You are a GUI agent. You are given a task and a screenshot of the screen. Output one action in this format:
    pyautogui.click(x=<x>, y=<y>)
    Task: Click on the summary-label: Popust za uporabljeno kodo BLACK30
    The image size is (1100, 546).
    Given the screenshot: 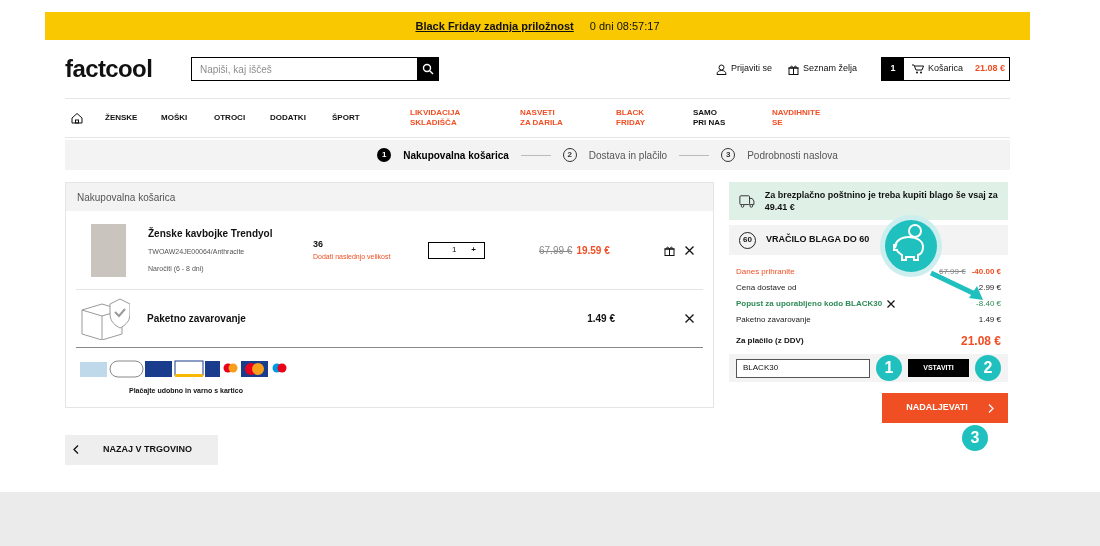 What is the action you would take?
    pyautogui.click(x=809, y=303)
    